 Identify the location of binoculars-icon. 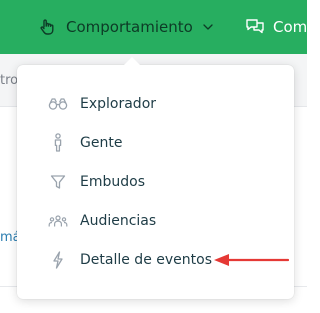
(58, 104).